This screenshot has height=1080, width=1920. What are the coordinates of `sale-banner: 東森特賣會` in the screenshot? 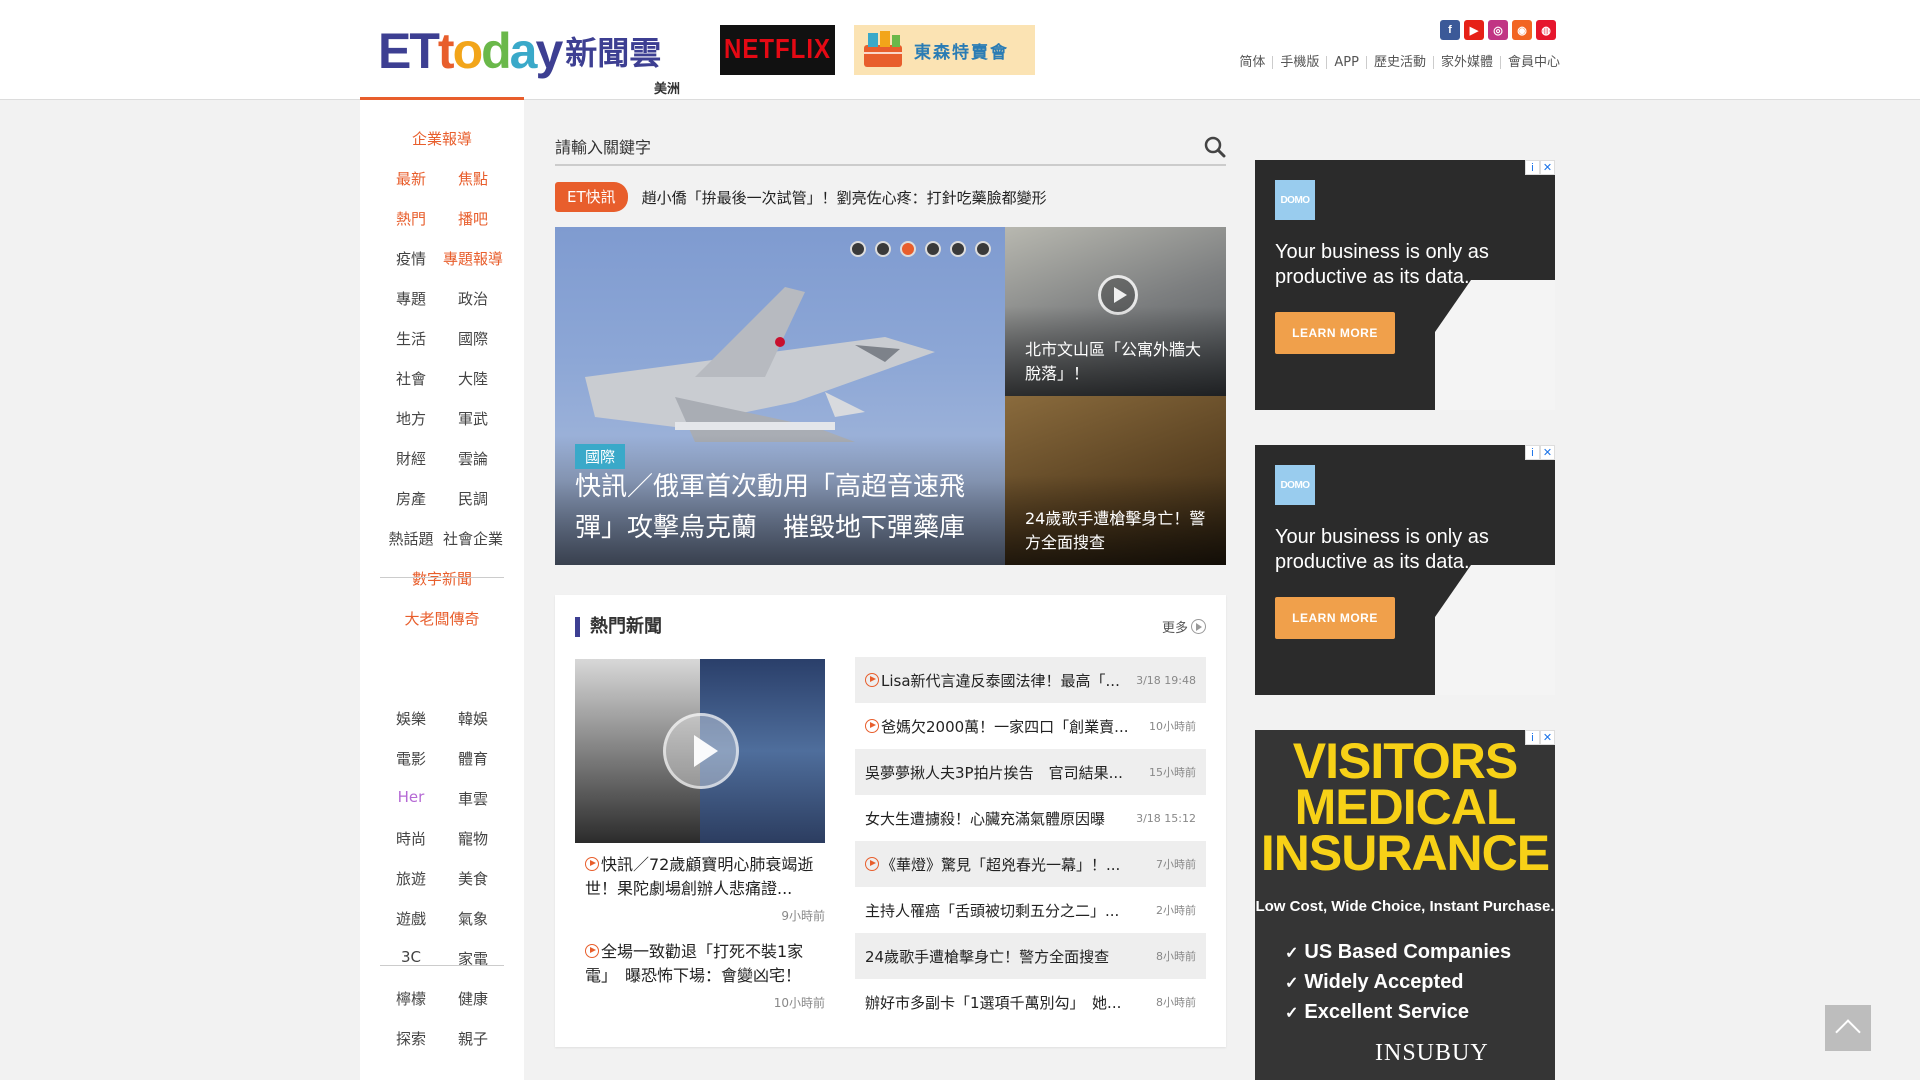 It's located at (944, 50).